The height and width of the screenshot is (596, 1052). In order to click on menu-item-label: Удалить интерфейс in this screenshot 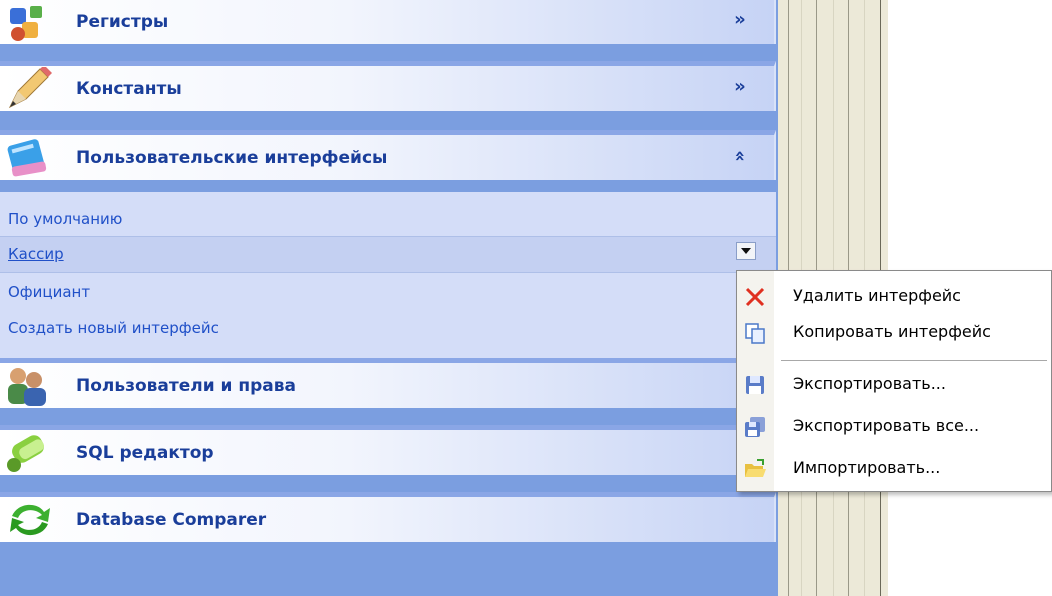, I will do `click(877, 295)`.